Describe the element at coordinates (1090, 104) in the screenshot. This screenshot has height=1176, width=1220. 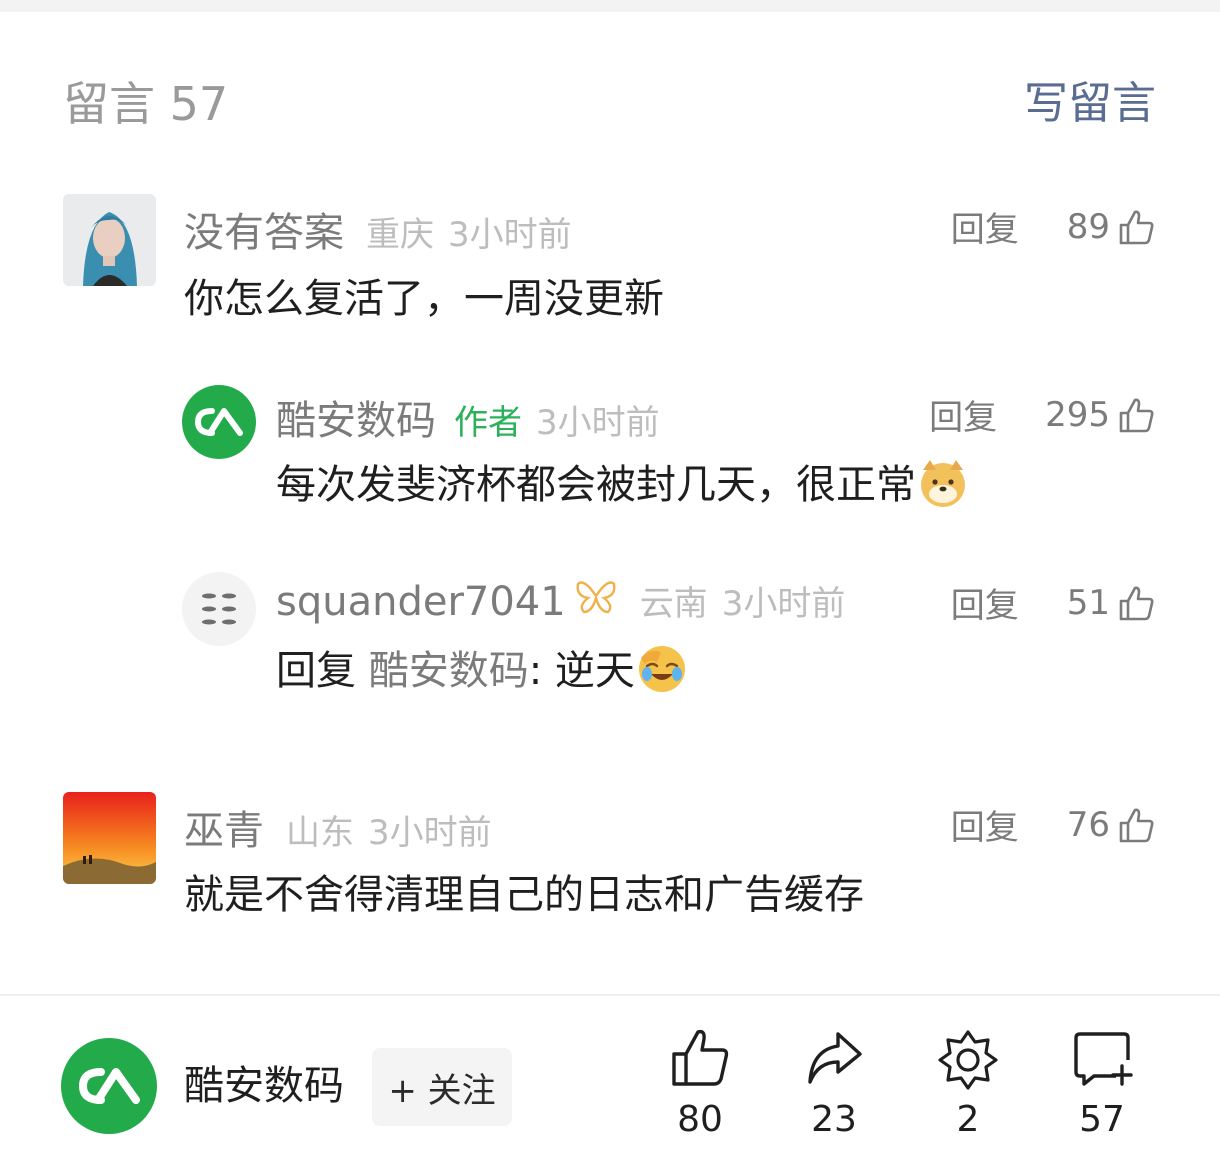
I see `write-comment-button: 写留言` at that location.